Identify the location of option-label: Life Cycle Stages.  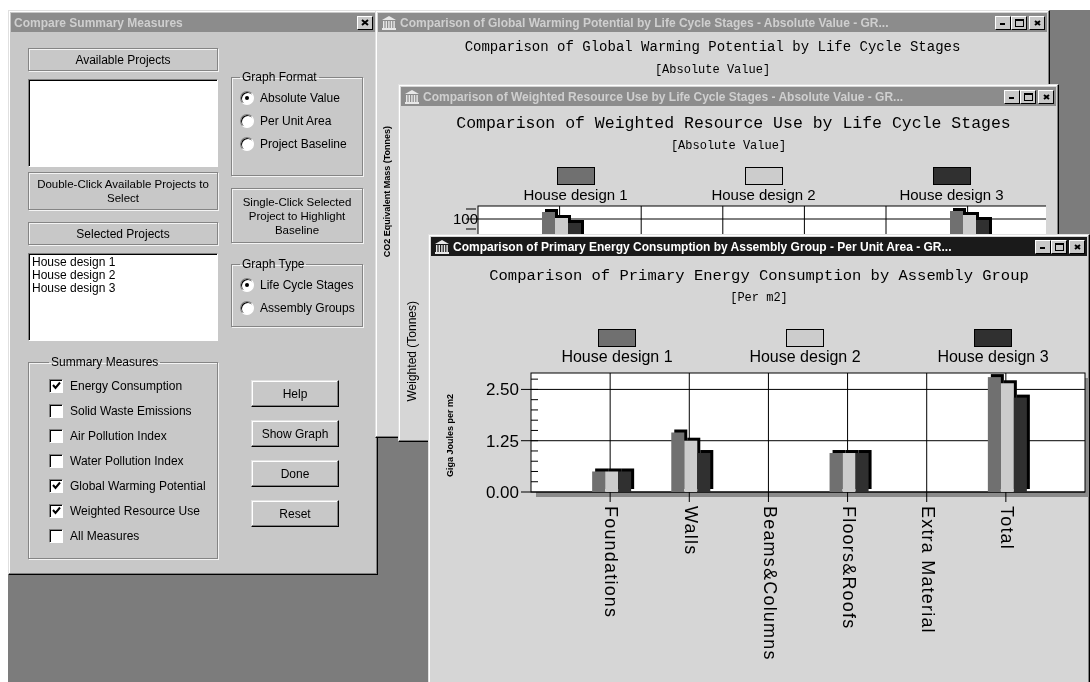
(307, 284).